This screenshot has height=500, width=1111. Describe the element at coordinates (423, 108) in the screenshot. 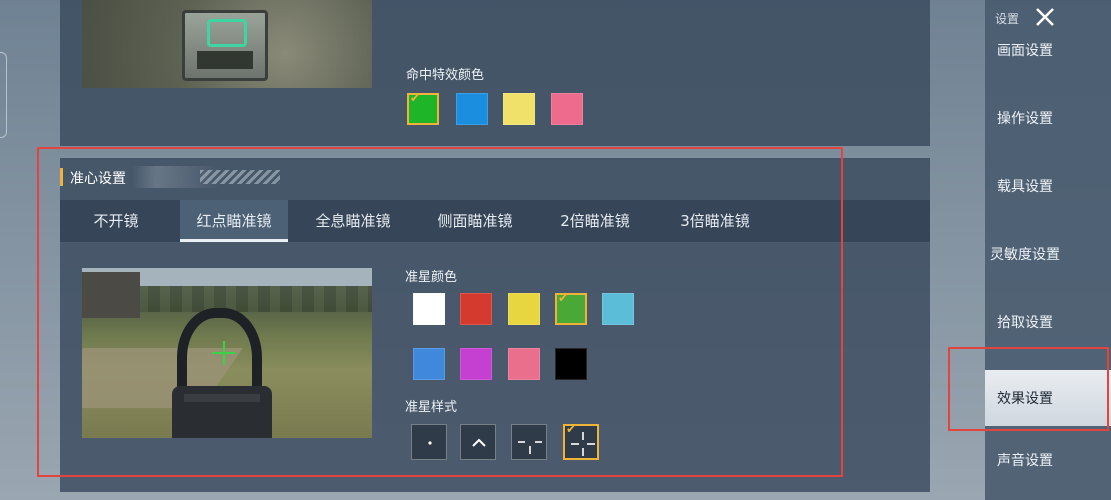

I see `hit-effect-color-swatch: ✔` at that location.